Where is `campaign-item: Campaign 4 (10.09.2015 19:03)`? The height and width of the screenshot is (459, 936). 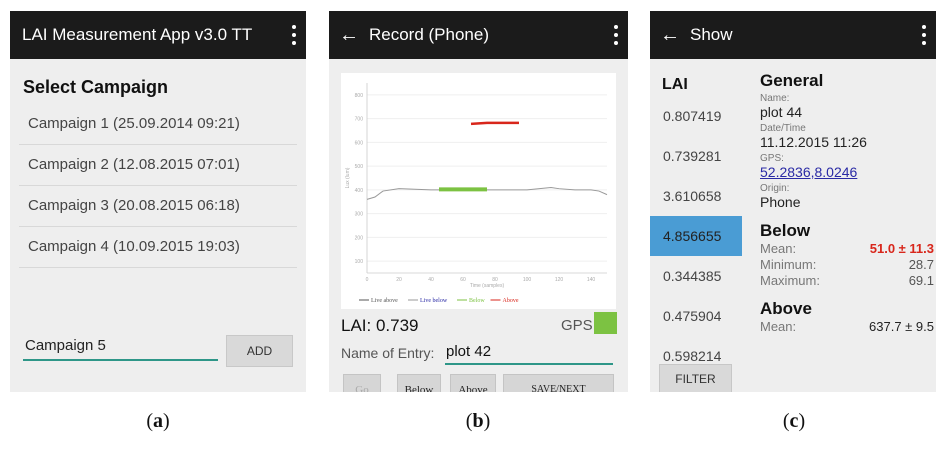 campaign-item: Campaign 4 (10.09.2015 19:03) is located at coordinates (158, 247).